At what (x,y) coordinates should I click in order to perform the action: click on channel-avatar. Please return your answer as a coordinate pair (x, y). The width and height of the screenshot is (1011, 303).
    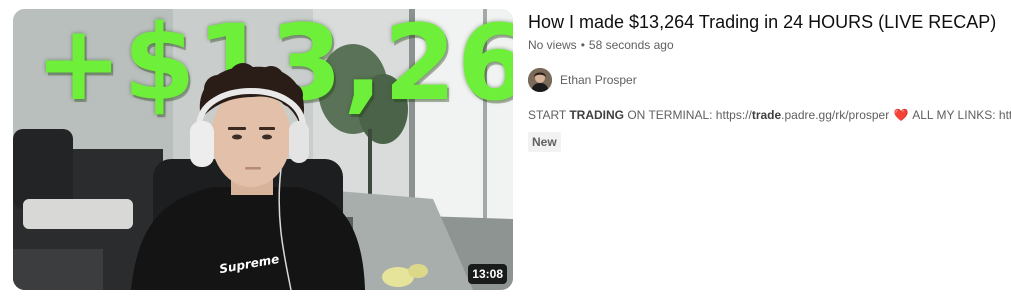
    Looking at the image, I should click on (540, 80).